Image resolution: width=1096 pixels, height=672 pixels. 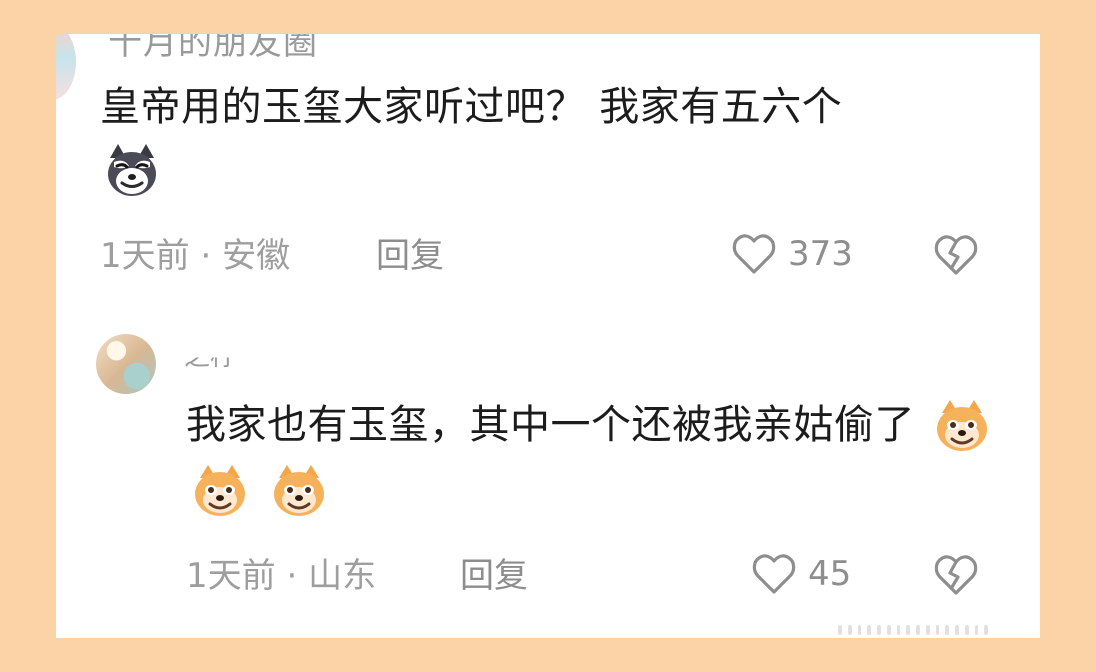 What do you see at coordinates (471, 107) in the screenshot?
I see `comment-body: 皇帝用的玉玺大家听过吧？ 我家有五六个` at bounding box center [471, 107].